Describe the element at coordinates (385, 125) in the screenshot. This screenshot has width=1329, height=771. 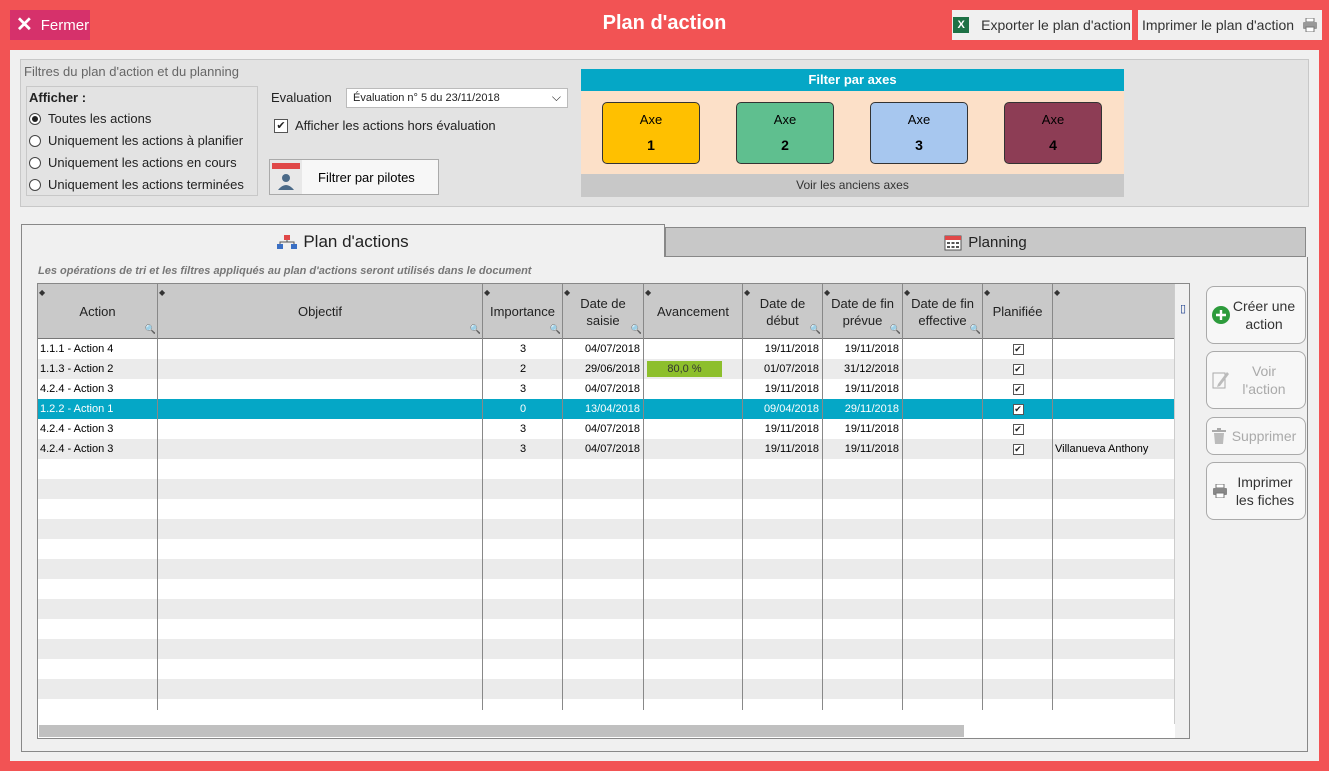
I see `hors-evaluation-checkbox: ✔ Afficher les actions hors évaluation` at that location.